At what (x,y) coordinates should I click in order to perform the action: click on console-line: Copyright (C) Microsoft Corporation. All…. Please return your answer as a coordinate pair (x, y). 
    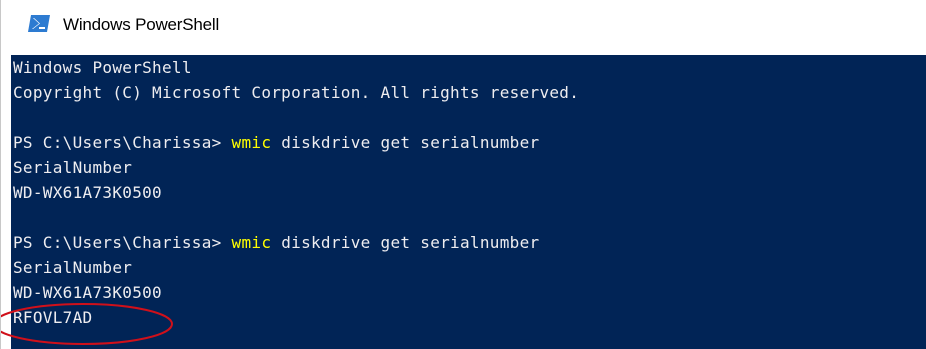
    Looking at the image, I should click on (296, 92).